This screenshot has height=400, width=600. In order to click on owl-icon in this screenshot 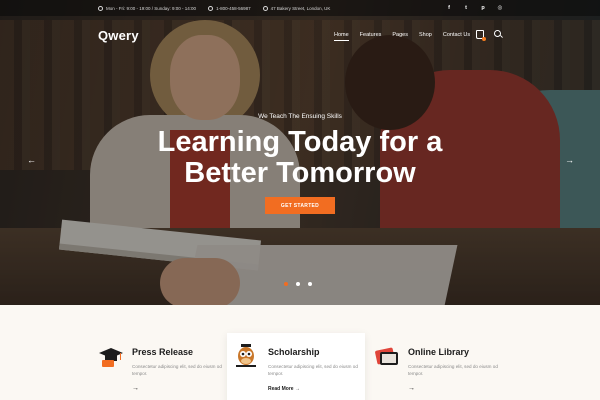, I will do `click(246, 355)`.